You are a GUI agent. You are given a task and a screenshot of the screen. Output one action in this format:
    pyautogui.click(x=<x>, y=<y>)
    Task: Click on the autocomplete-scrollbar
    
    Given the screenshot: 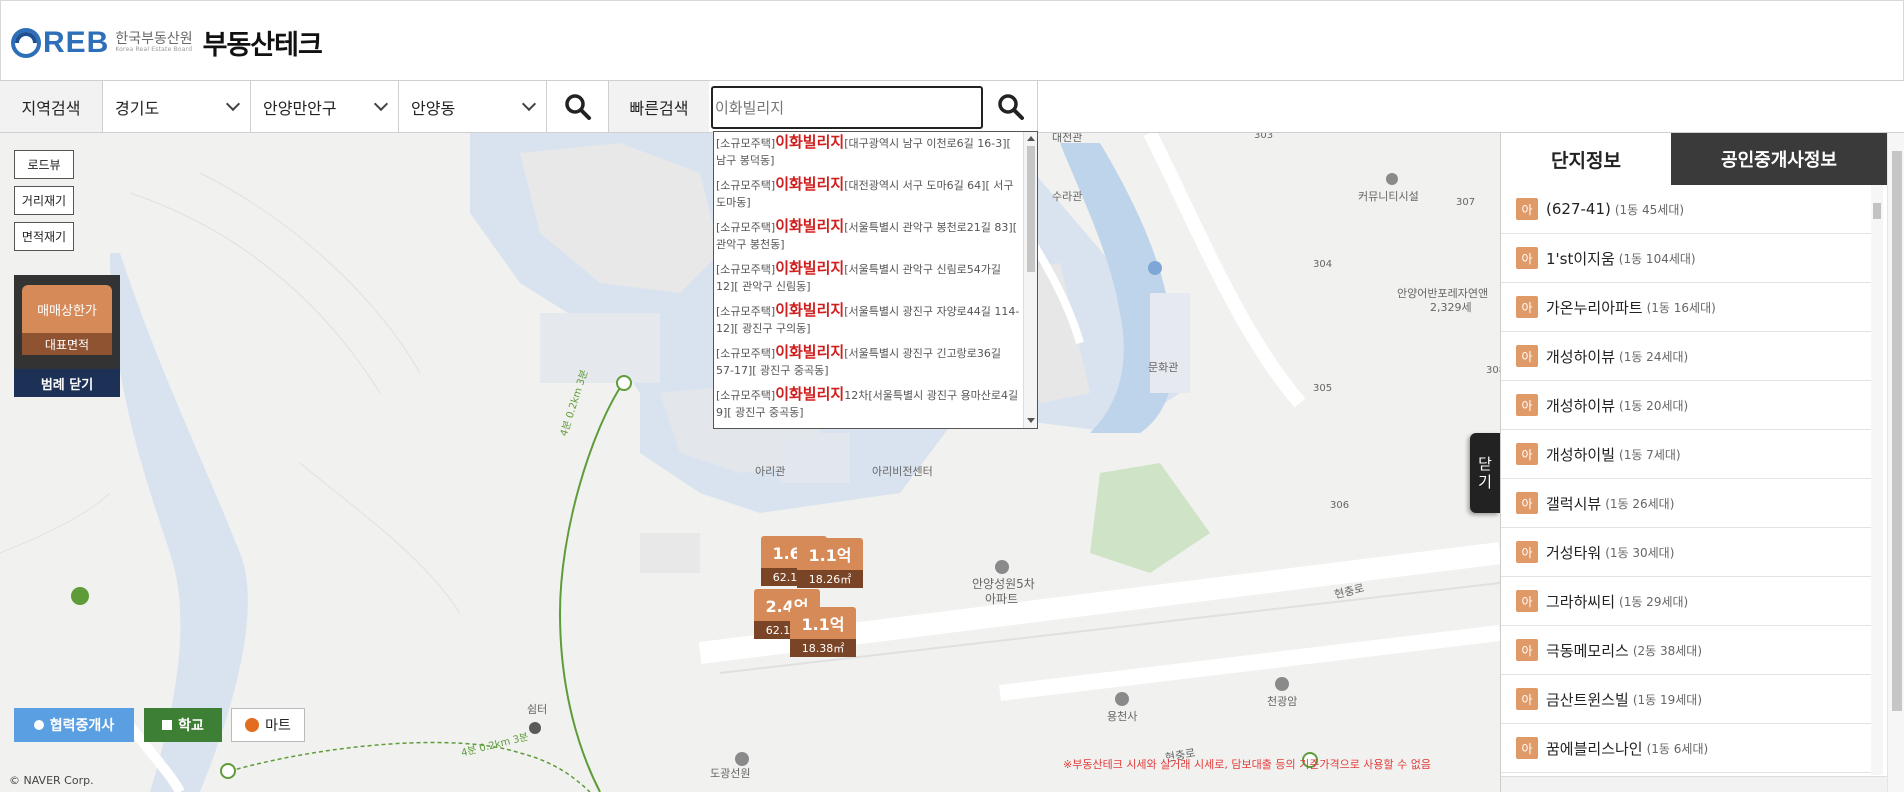 What is the action you would take?
    pyautogui.click(x=1030, y=280)
    